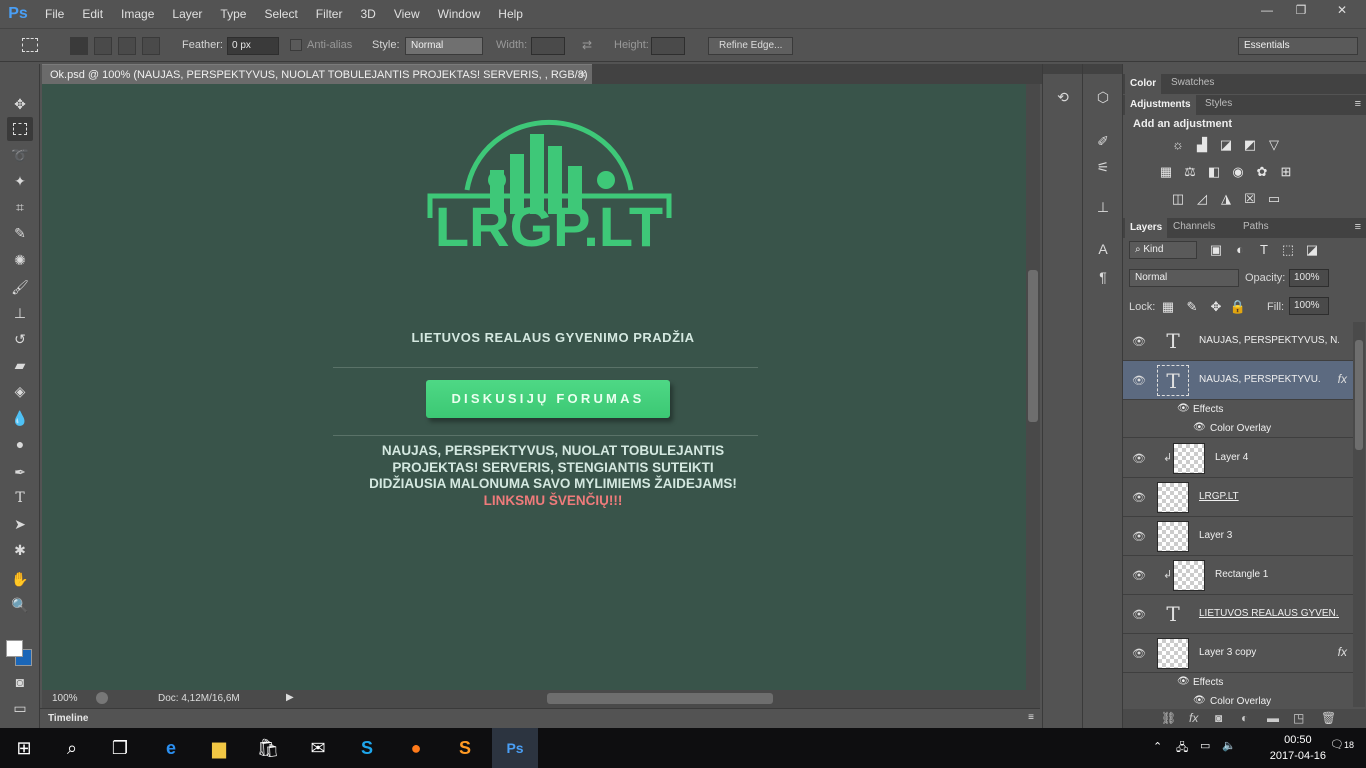  Describe the element at coordinates (79, 46) in the screenshot. I see `new-selection-icon` at that location.